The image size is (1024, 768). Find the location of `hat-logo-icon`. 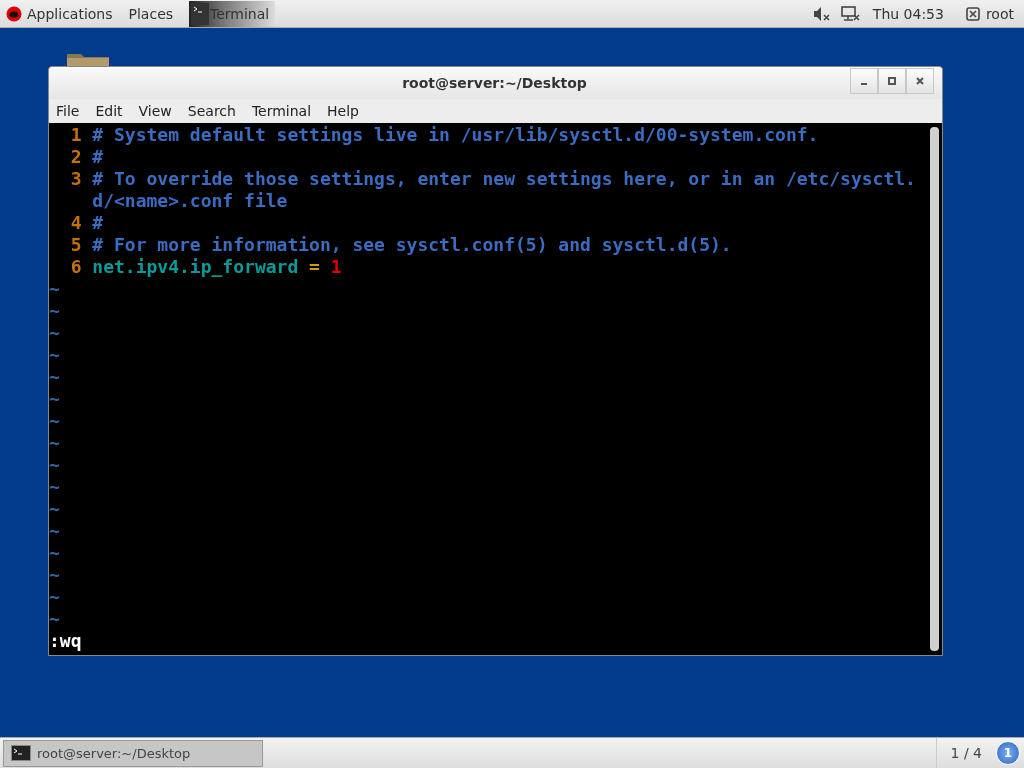

hat-logo-icon is located at coordinates (14, 13).